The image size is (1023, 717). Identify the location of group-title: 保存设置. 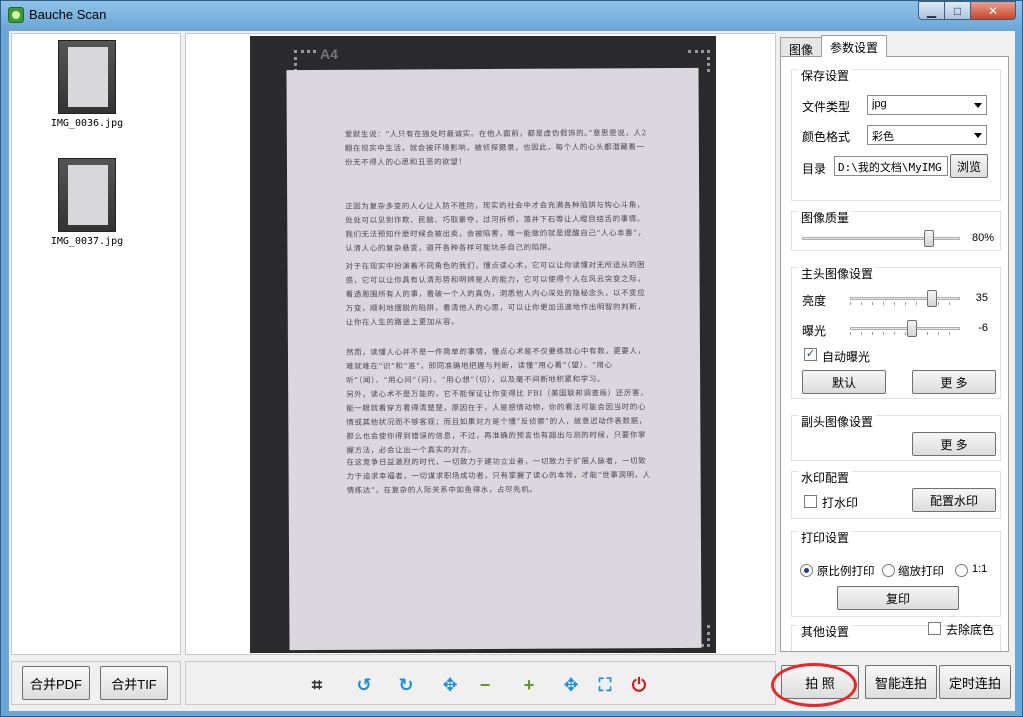
(825, 76).